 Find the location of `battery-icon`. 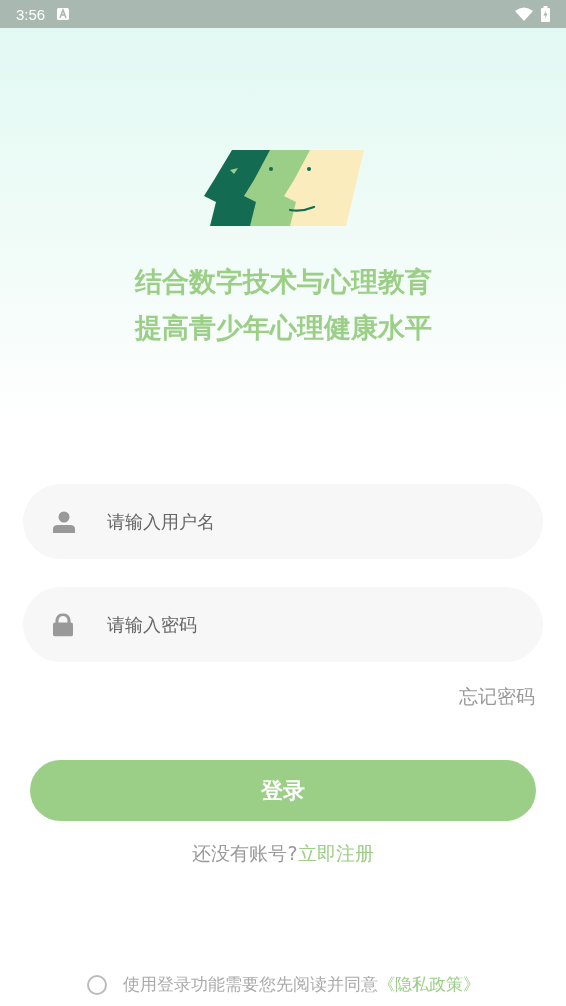

battery-icon is located at coordinates (545, 14).